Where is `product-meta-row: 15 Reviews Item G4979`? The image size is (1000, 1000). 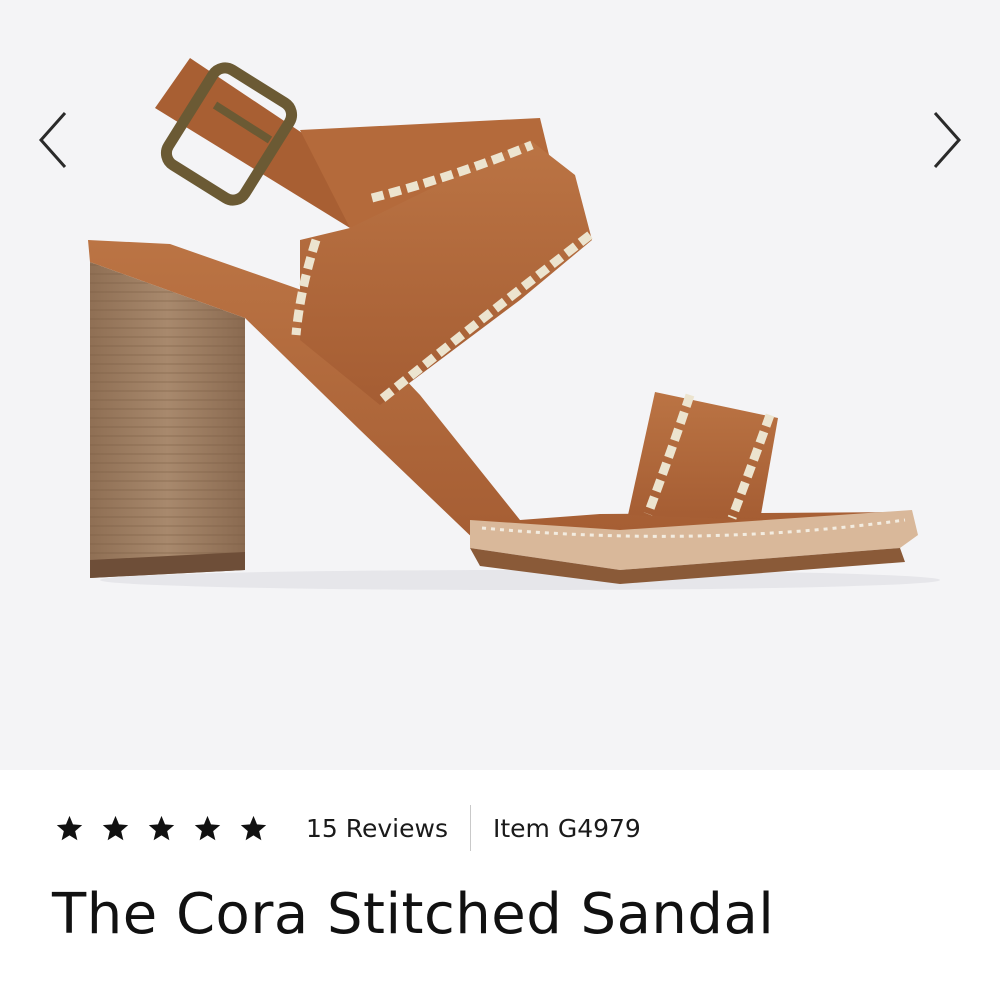
product-meta-row: 15 Reviews Item G4979 is located at coordinates (348, 828).